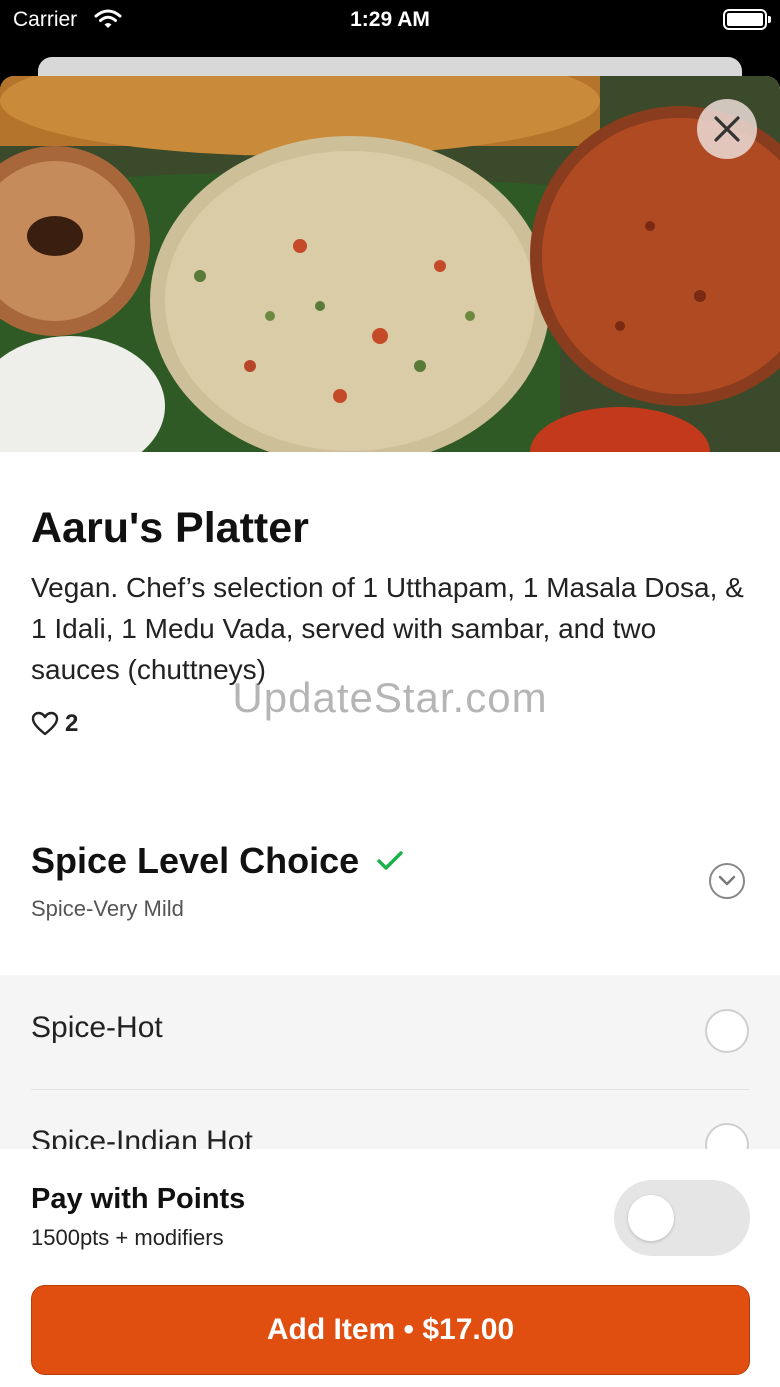  I want to click on battery-icon, so click(747, 19).